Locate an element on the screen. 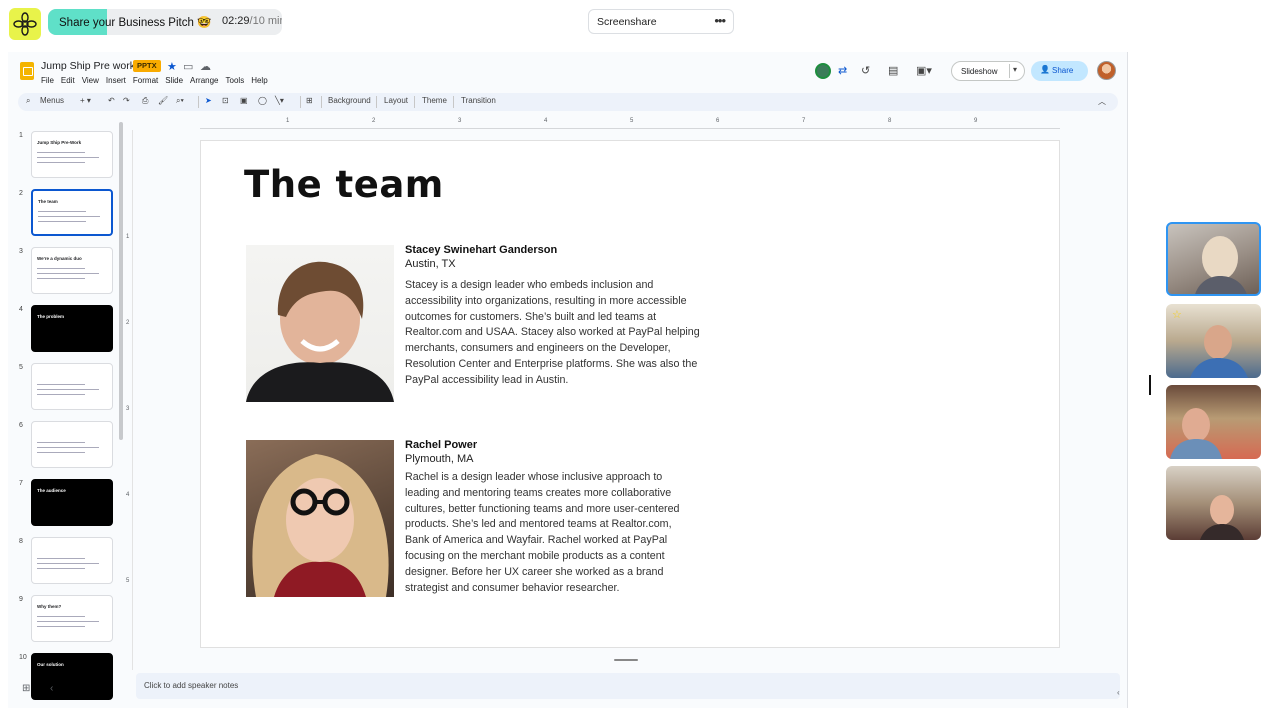 The height and width of the screenshot is (720, 1280). select-cursor-icon: ➤ is located at coordinates (208, 100).